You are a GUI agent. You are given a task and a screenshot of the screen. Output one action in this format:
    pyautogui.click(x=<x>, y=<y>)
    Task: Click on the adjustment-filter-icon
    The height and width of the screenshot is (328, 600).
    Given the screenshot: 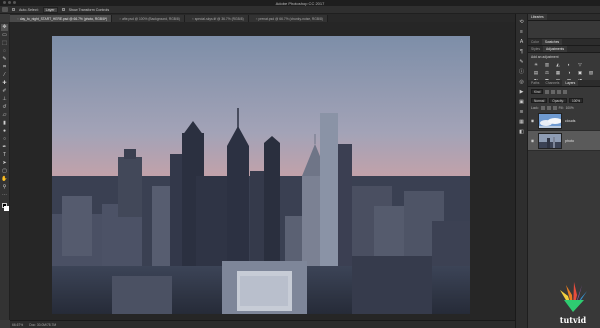 What is the action you would take?
    pyautogui.click(x=553, y=91)
    